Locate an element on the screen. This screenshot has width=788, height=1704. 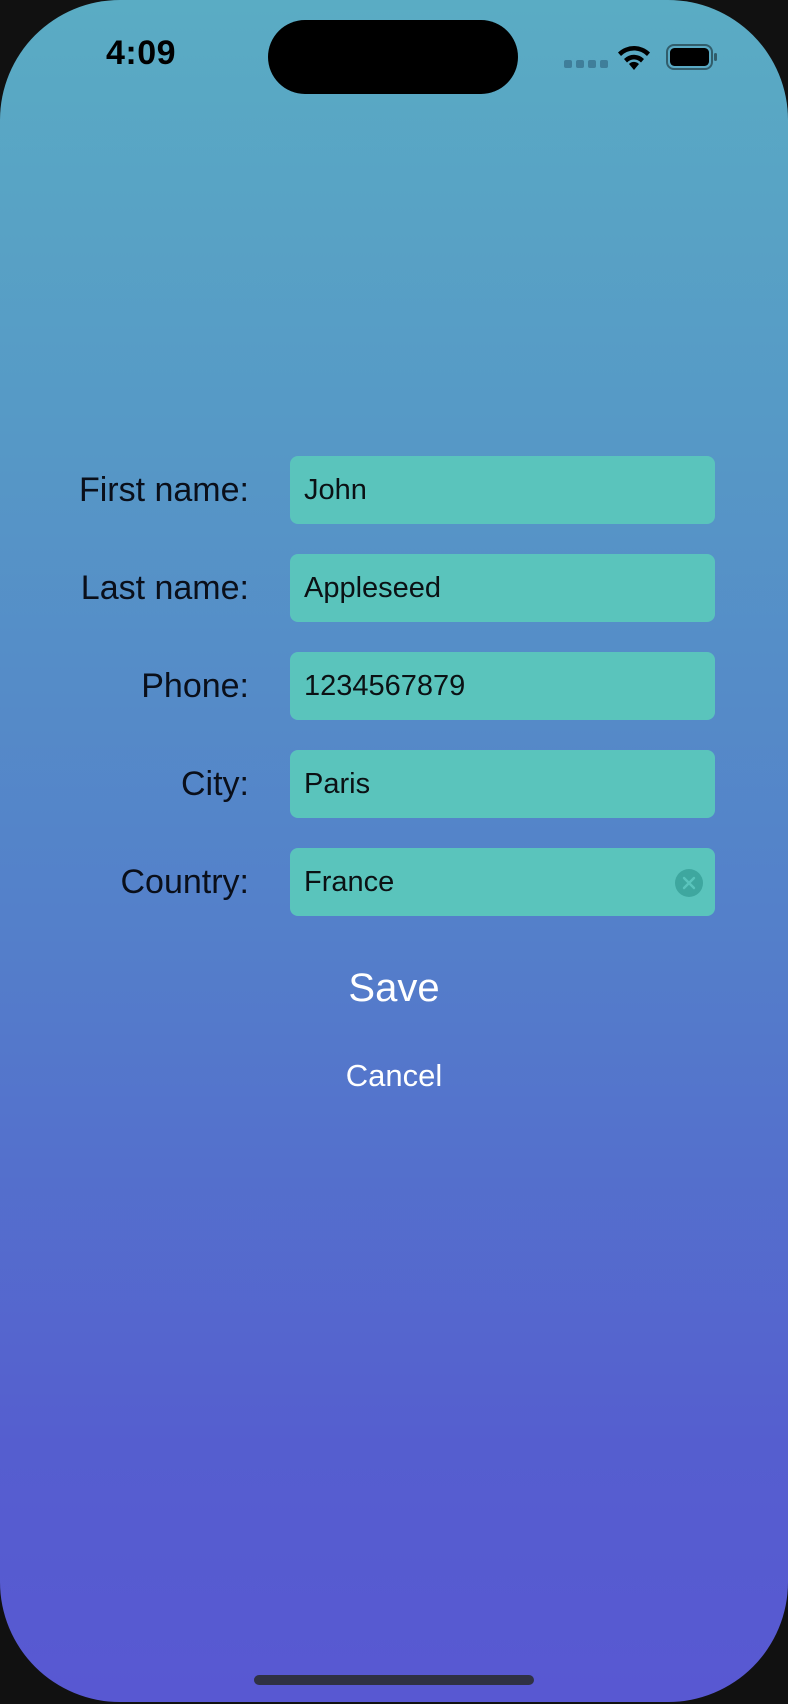
close-icon is located at coordinates (689, 883).